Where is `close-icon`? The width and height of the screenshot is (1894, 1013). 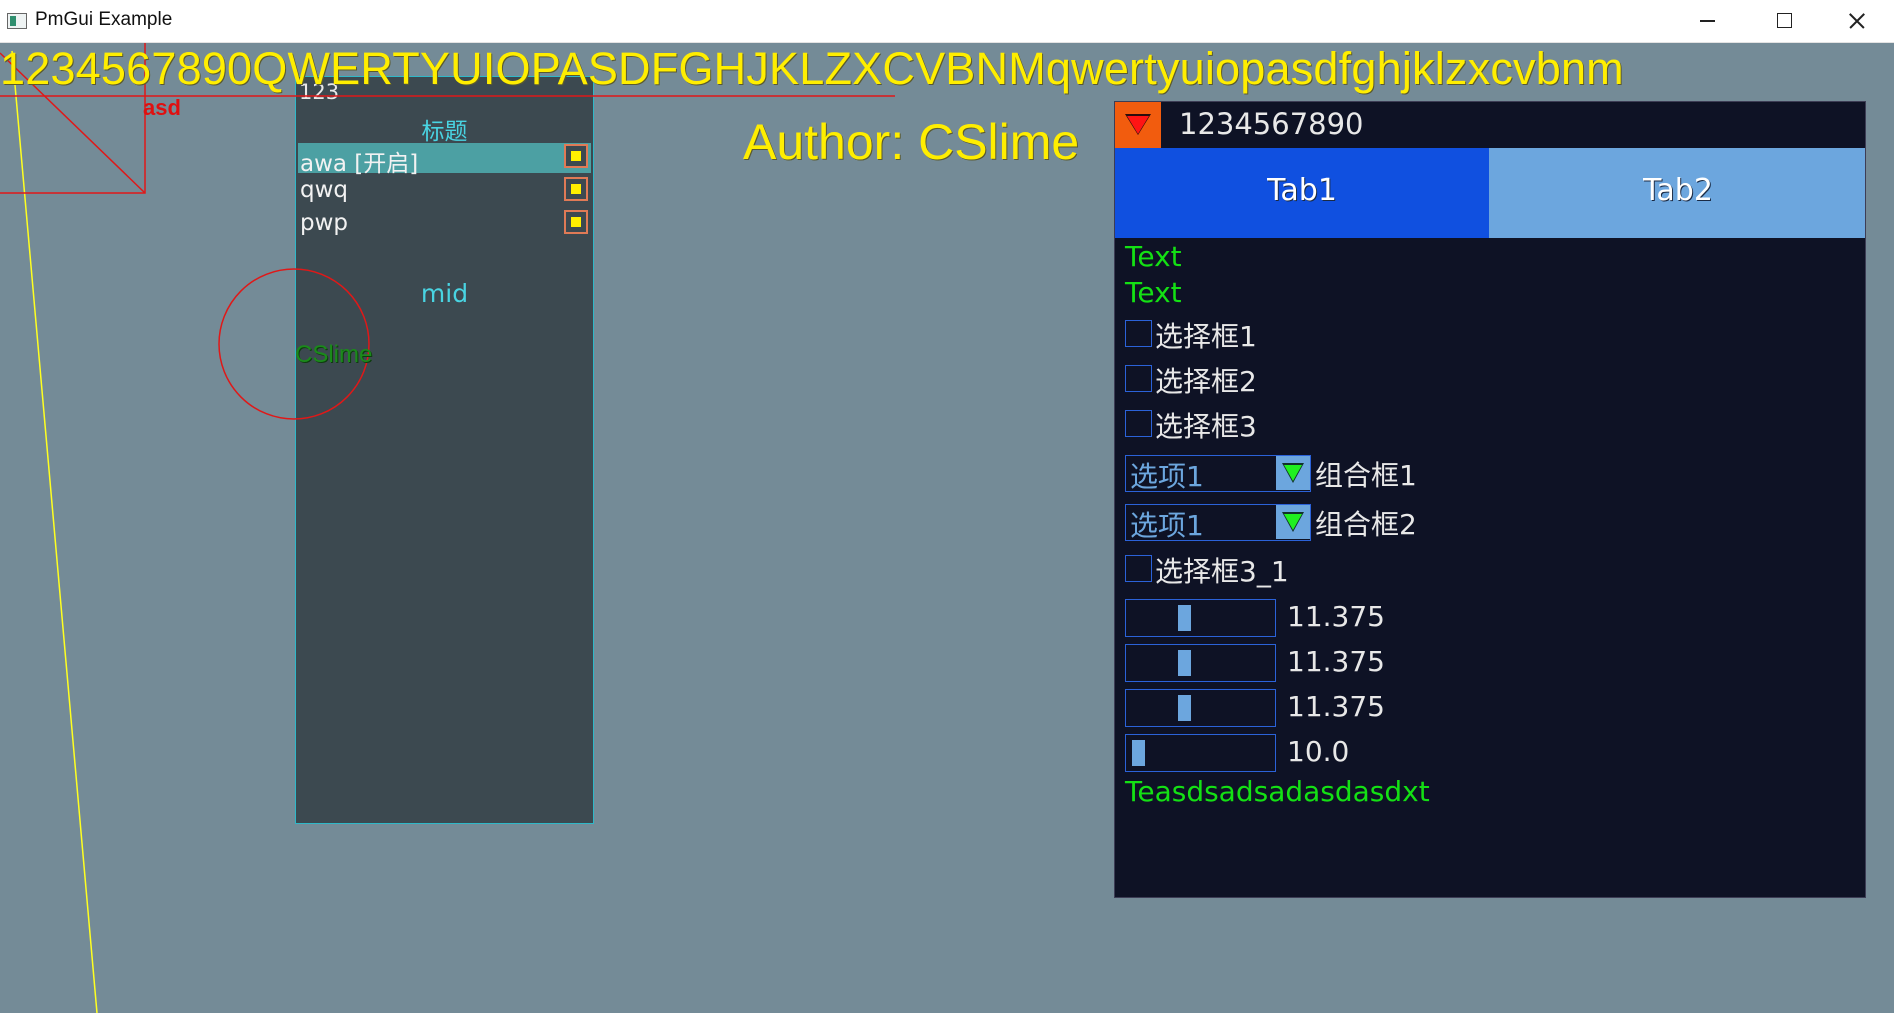 close-icon is located at coordinates (1856, 21).